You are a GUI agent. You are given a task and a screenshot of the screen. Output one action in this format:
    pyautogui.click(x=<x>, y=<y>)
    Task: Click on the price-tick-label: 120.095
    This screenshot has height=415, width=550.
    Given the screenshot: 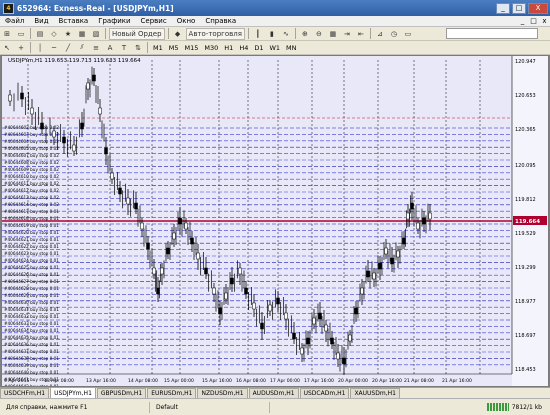 What is the action you would take?
    pyautogui.click(x=525, y=166)
    